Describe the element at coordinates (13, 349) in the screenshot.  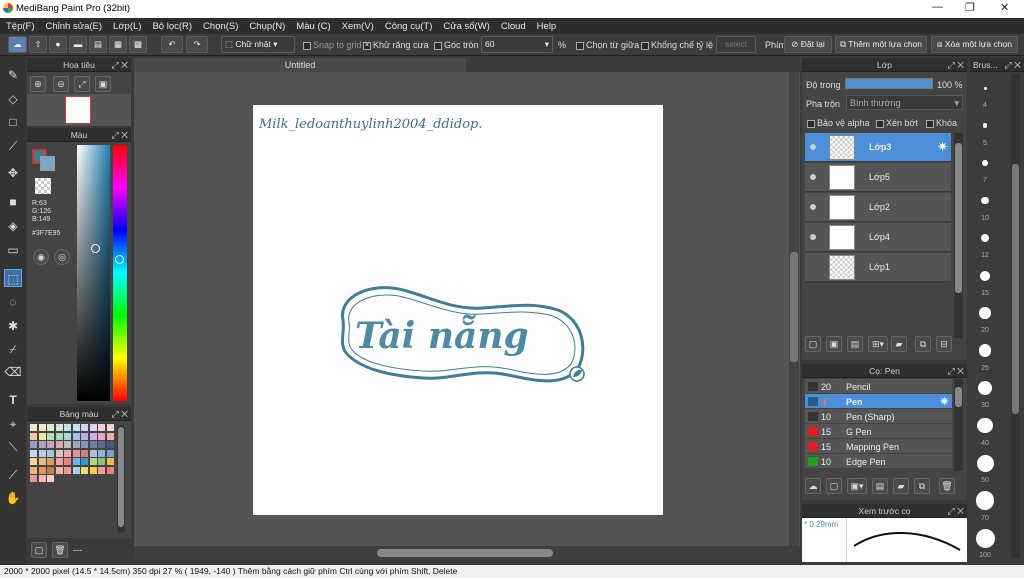
I see `select-pen-tool-icon: ⌿` at that location.